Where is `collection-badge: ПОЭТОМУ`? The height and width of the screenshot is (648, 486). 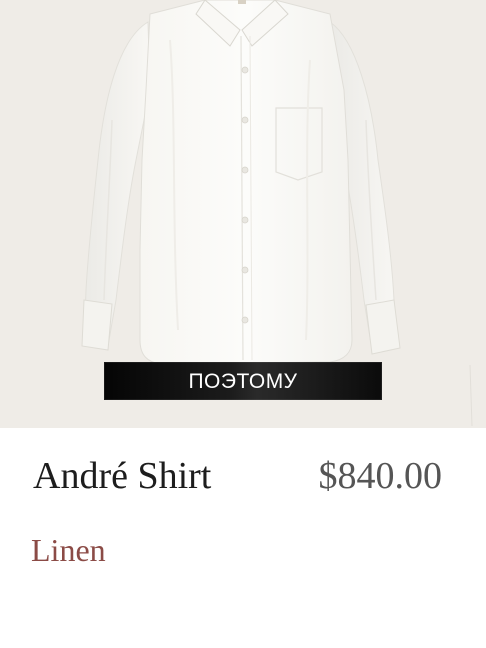
collection-badge: ПОЭТОМУ is located at coordinates (243, 381).